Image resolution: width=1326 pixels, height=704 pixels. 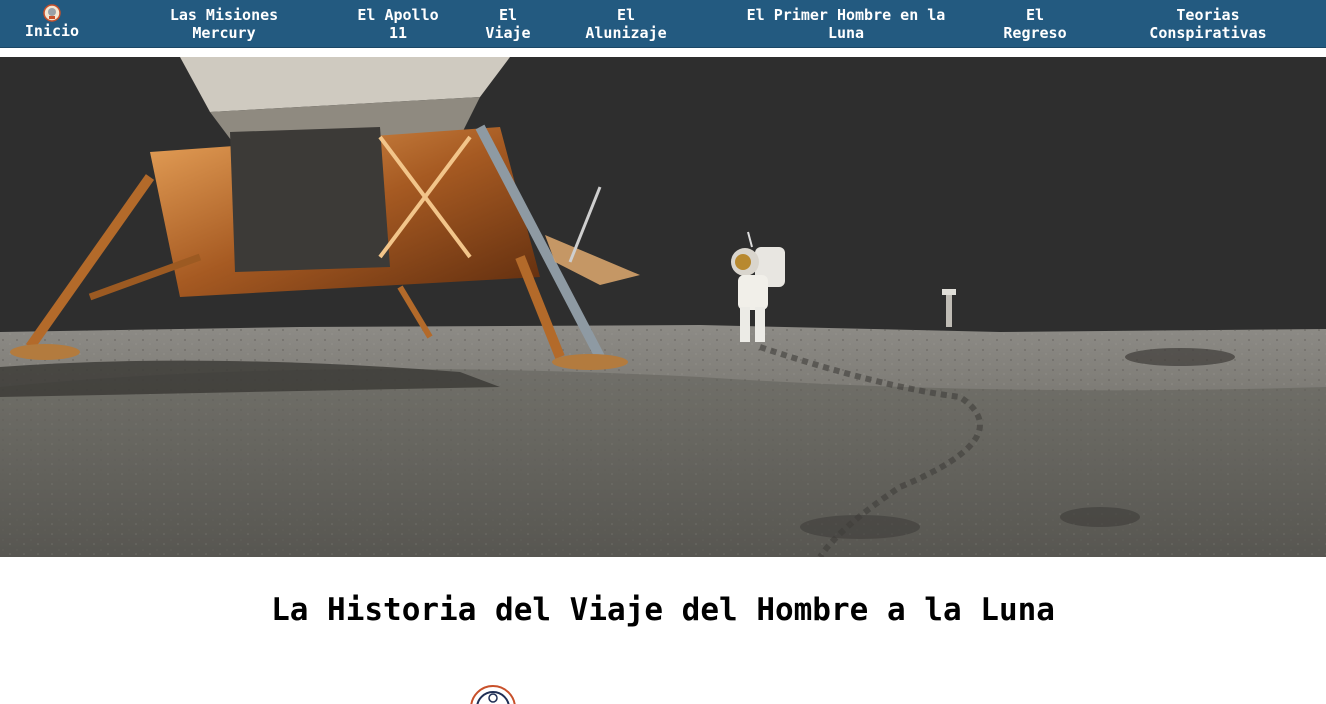 I want to click on nav-item-label-line1: Teorias, so click(x=1208, y=15).